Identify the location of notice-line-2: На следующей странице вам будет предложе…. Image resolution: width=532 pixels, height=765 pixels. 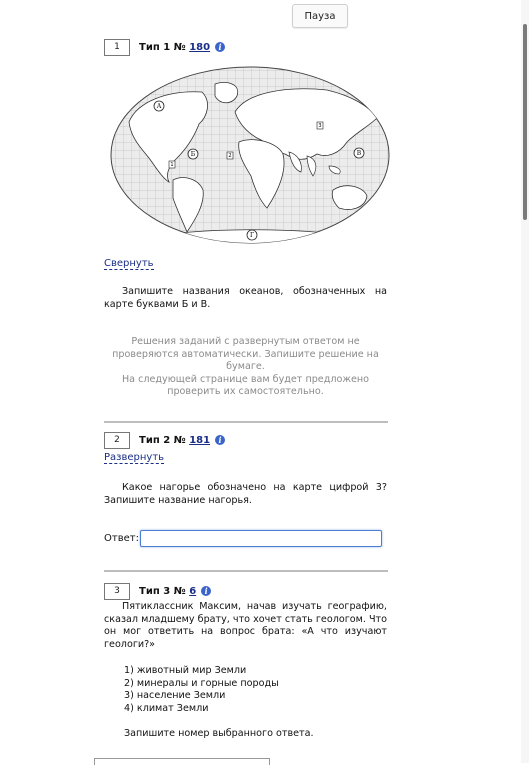
(245, 385).